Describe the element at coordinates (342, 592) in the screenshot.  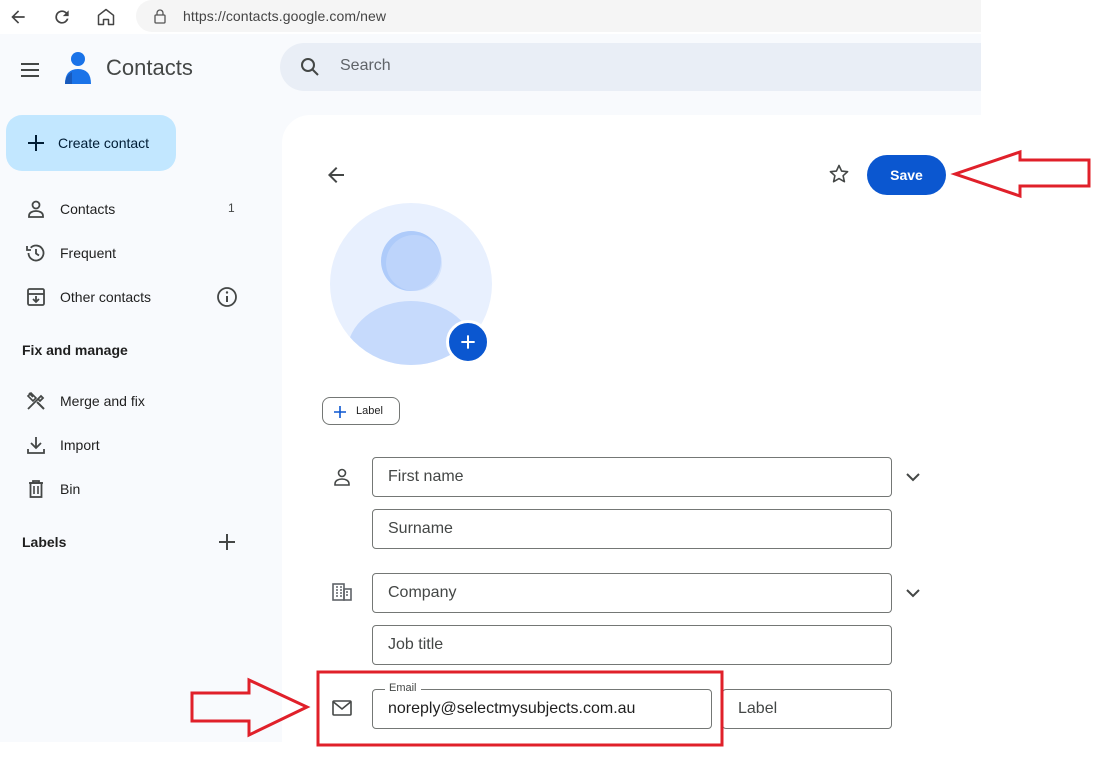
I see `building-icon` at that location.